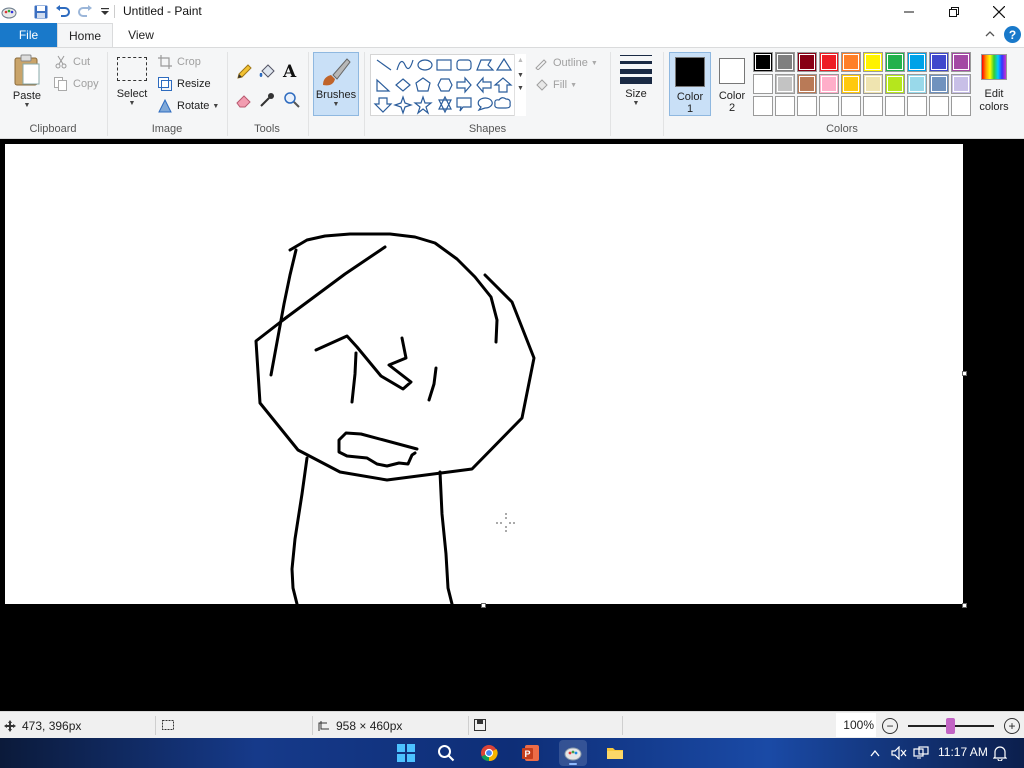 The height and width of the screenshot is (768, 1024). Describe the element at coordinates (1012, 34) in the screenshot. I see `help-button: ?` at that location.